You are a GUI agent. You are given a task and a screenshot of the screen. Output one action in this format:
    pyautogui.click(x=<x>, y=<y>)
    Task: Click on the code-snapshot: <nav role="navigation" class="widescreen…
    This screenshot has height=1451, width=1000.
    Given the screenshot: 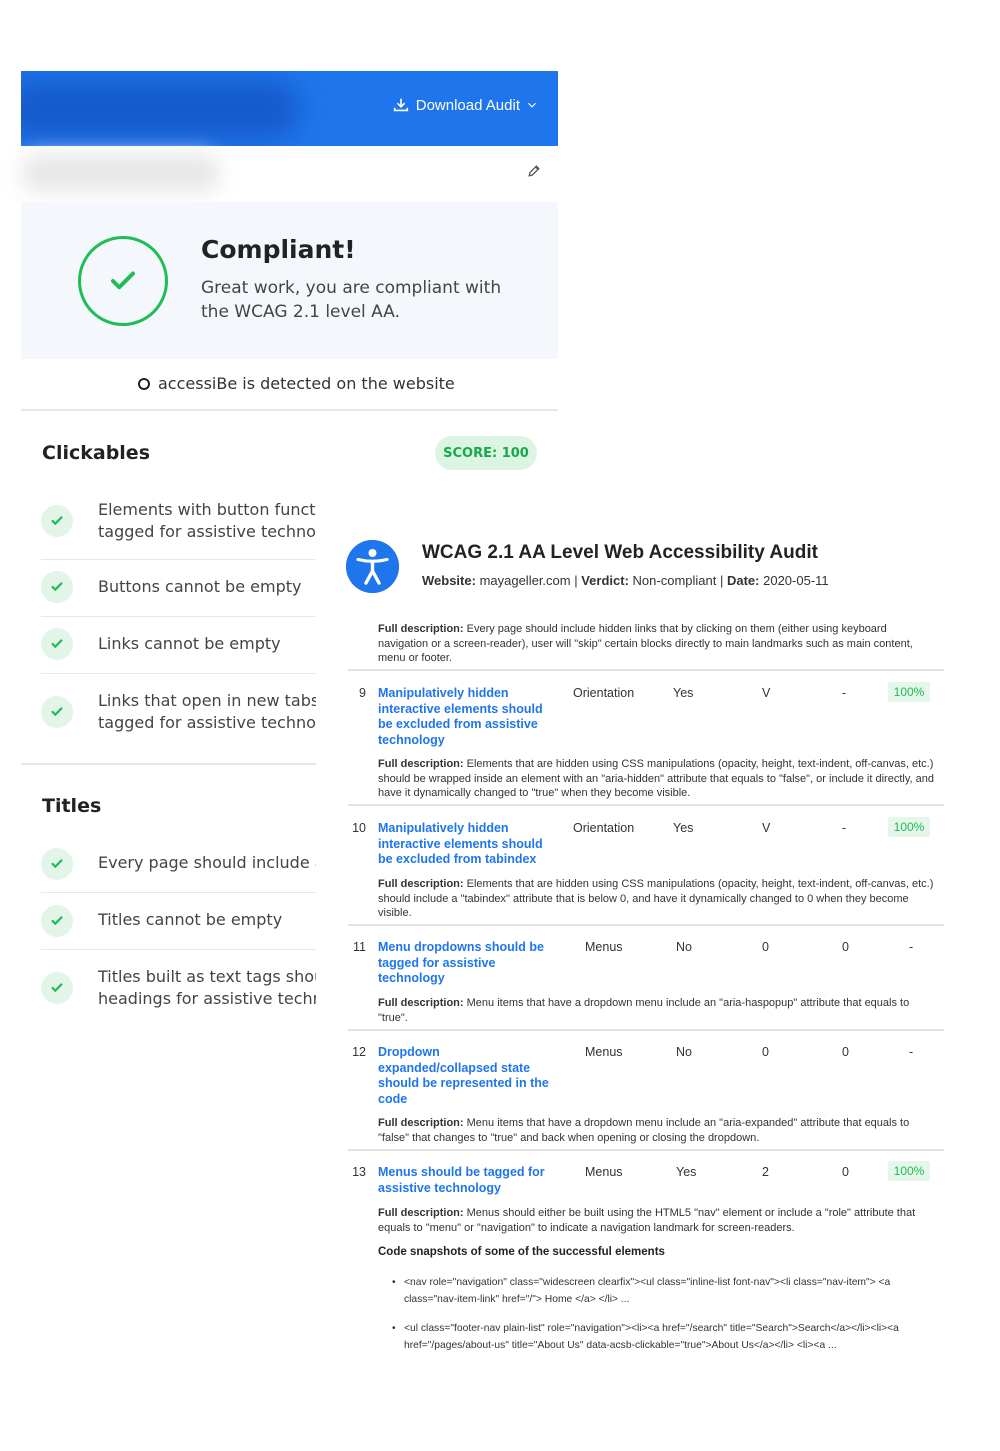 What is the action you would take?
    pyautogui.click(x=662, y=1291)
    